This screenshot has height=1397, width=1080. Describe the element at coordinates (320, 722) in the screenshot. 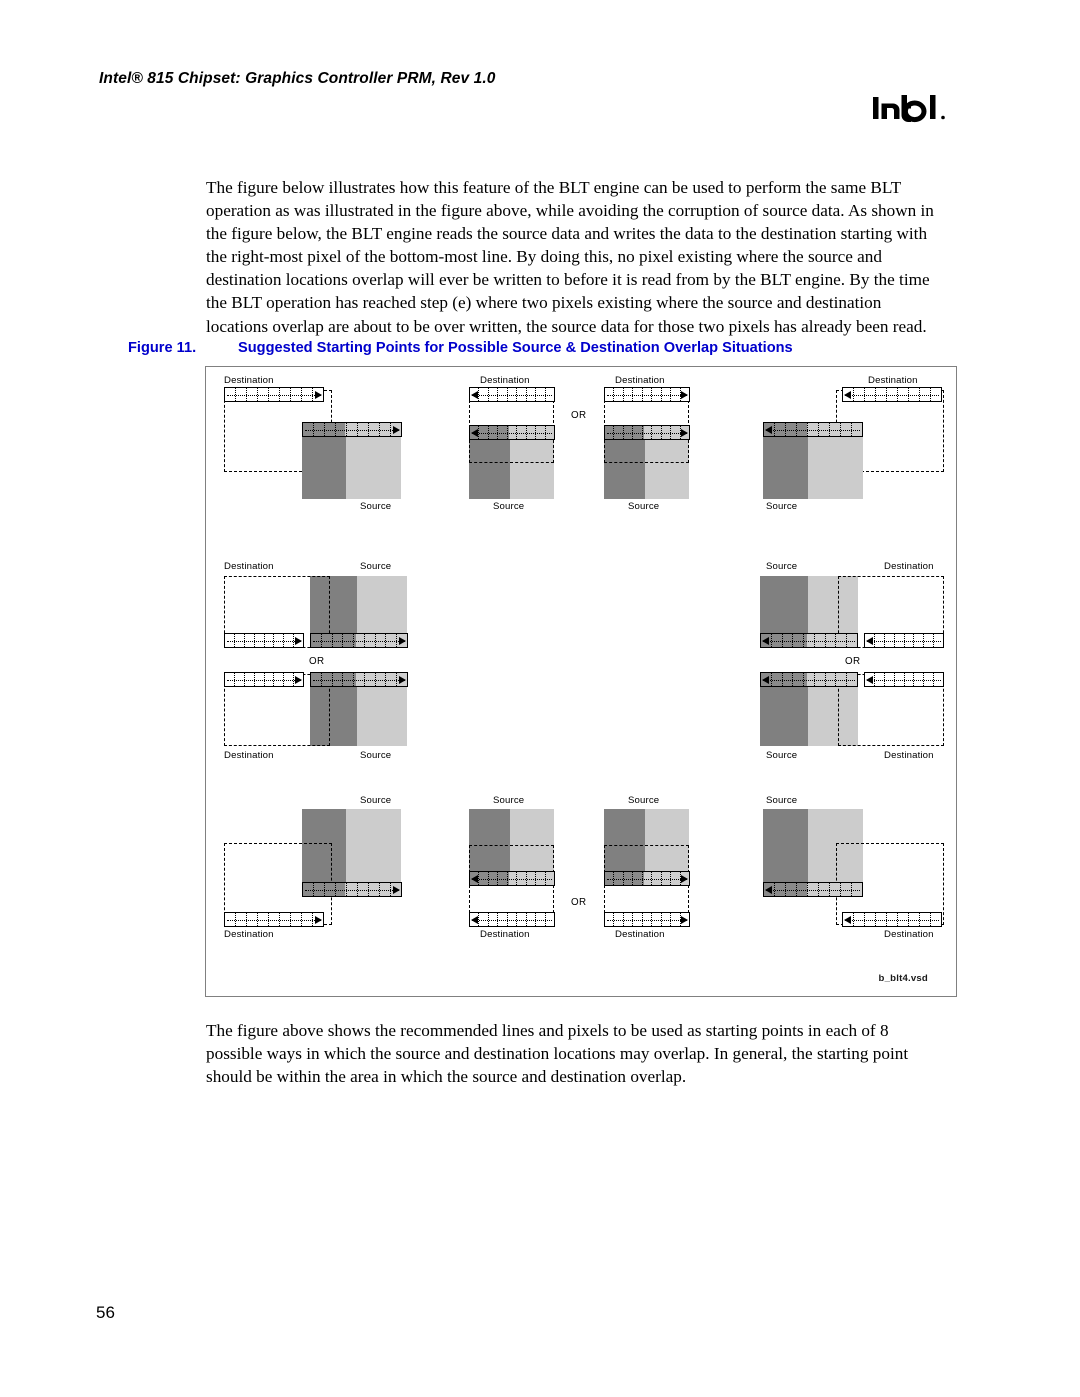

I see `diagram-cell-r2c1b: Destination Source` at that location.